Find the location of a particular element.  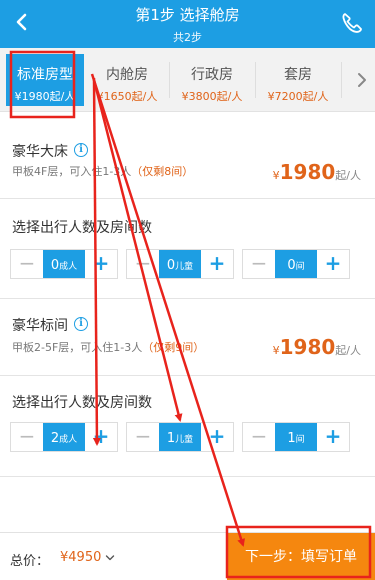

phone-button is located at coordinates (351, 22).